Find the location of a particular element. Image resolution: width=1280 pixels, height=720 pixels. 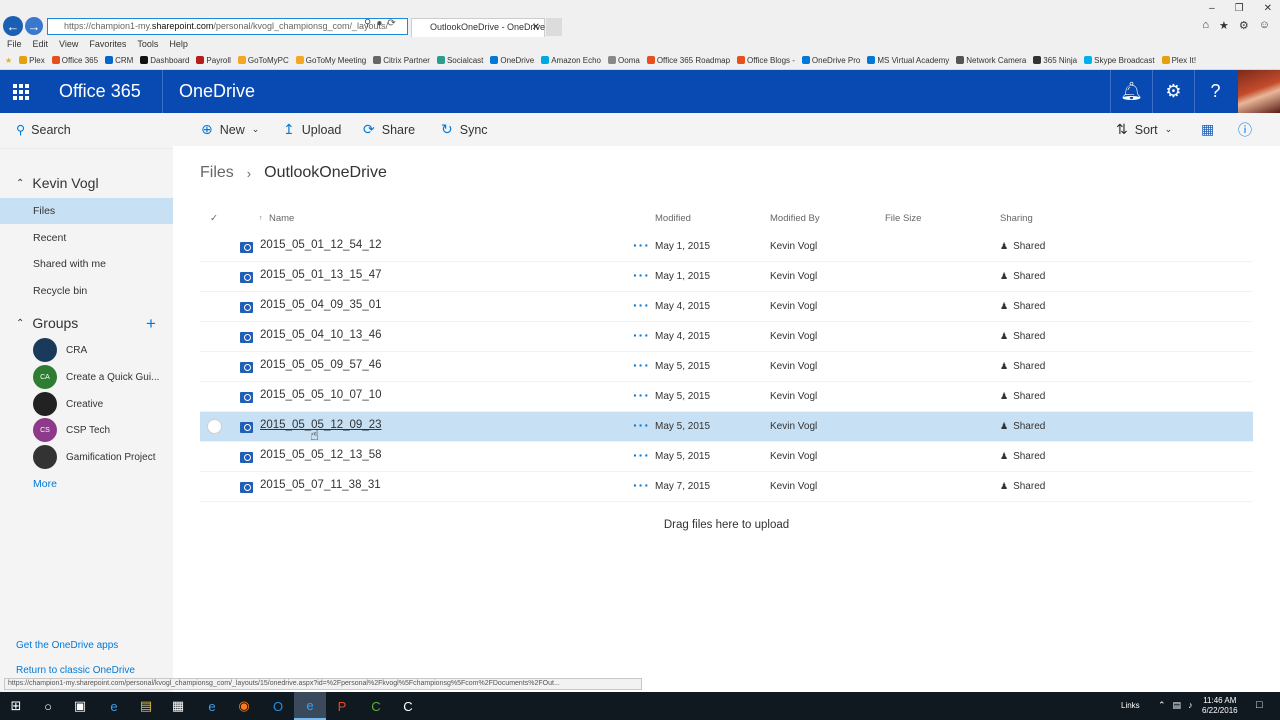

favorite-link: Office 365 Roadmap is located at coordinates (688, 60).